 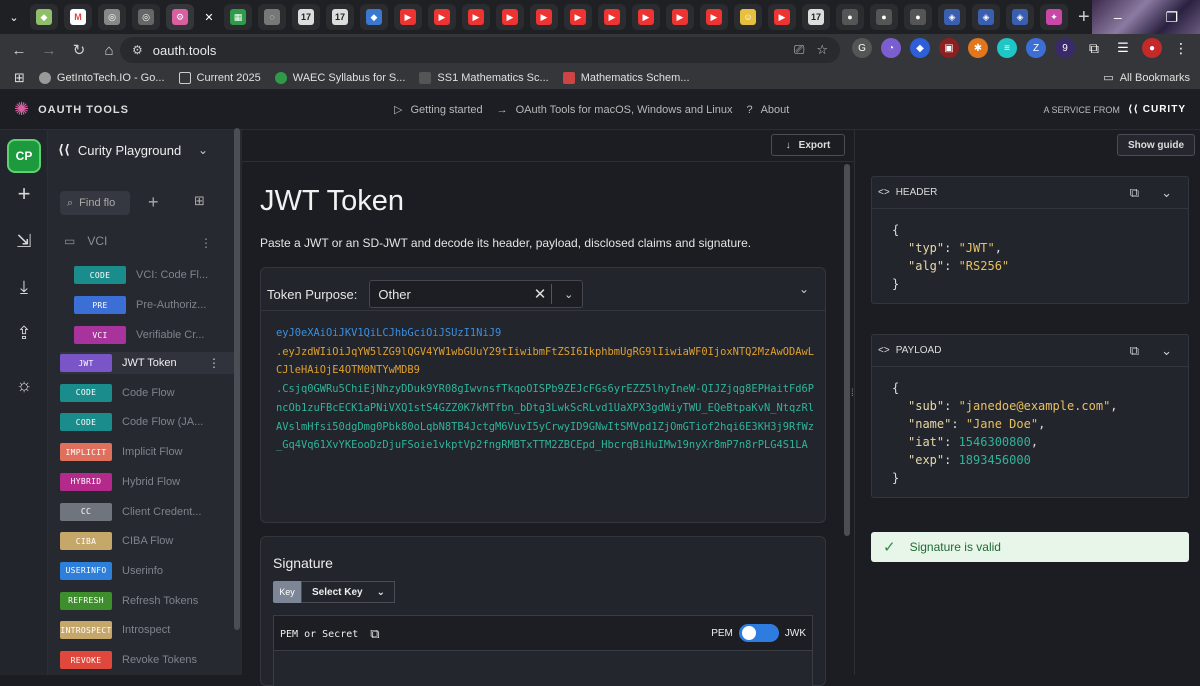 I want to click on export-button: ↓ Export, so click(x=808, y=145).